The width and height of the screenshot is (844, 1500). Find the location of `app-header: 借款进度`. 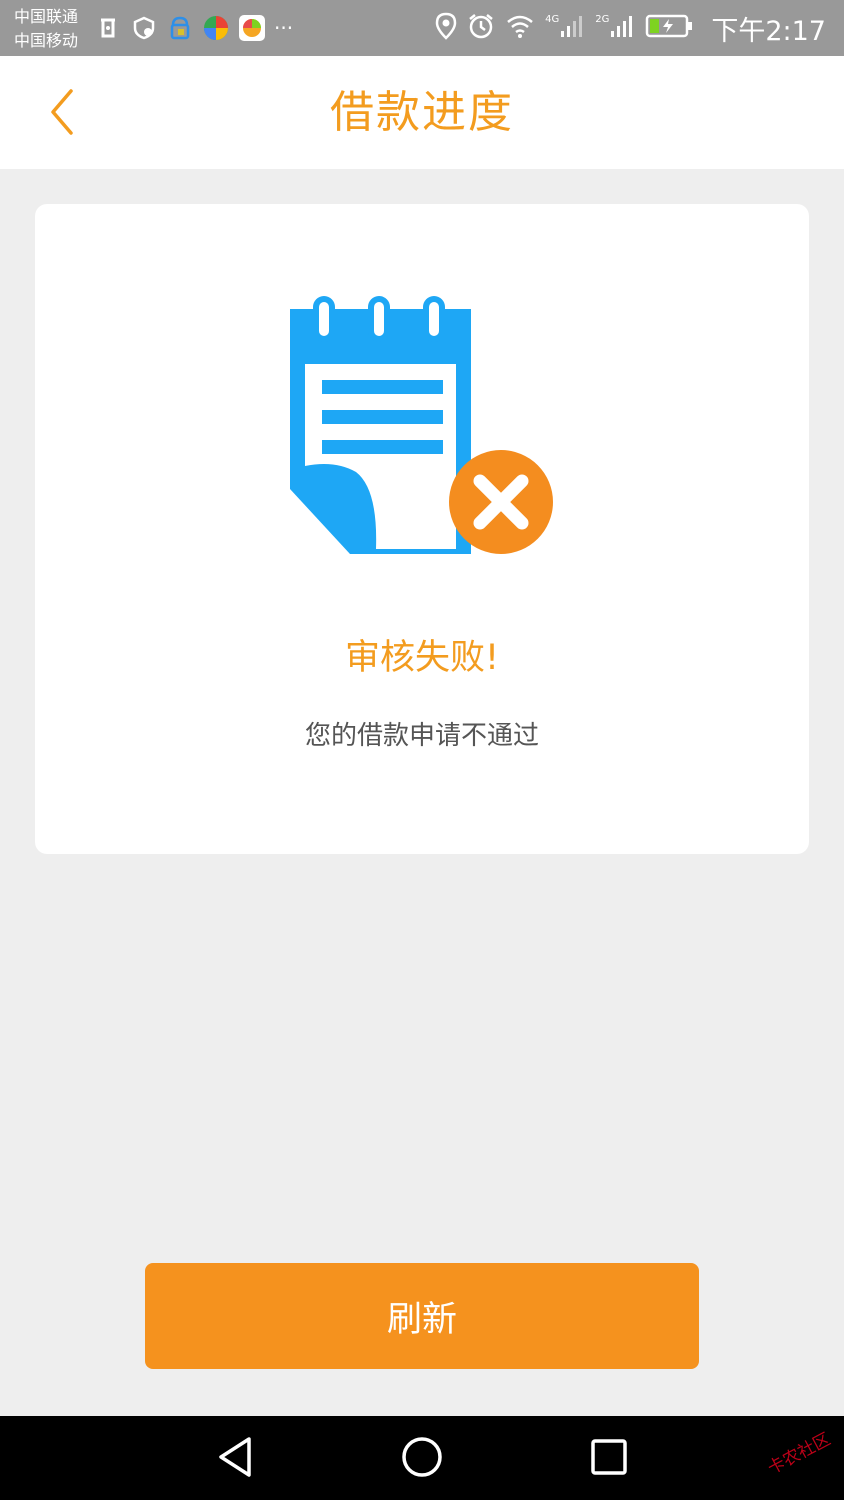

app-header: 借款进度 is located at coordinates (422, 112).